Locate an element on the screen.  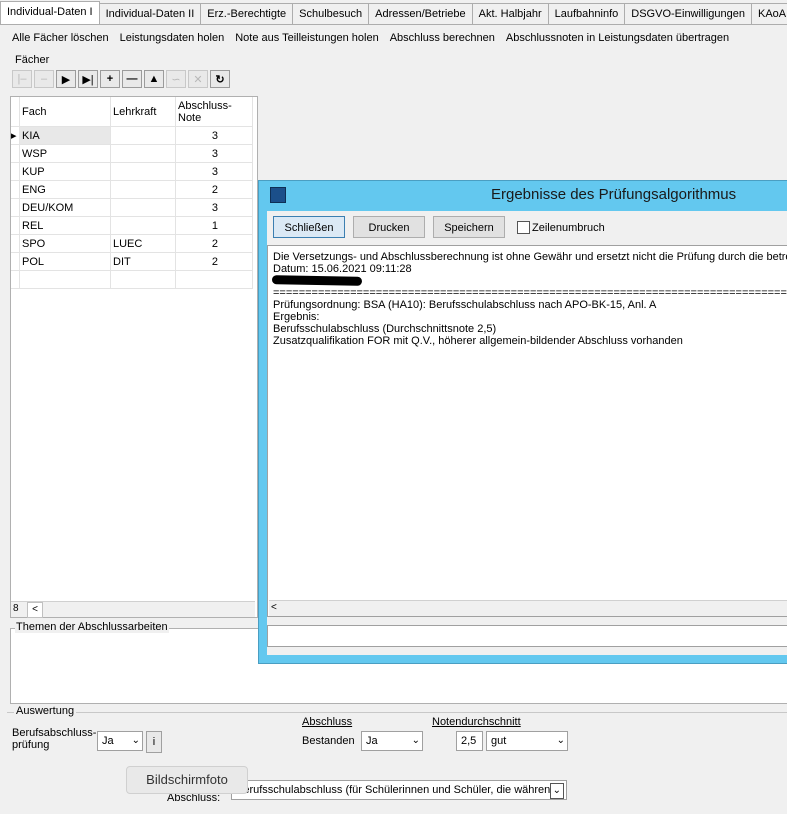
screenshot-tooltip: Bildschirmfoto is located at coordinates (187, 780).